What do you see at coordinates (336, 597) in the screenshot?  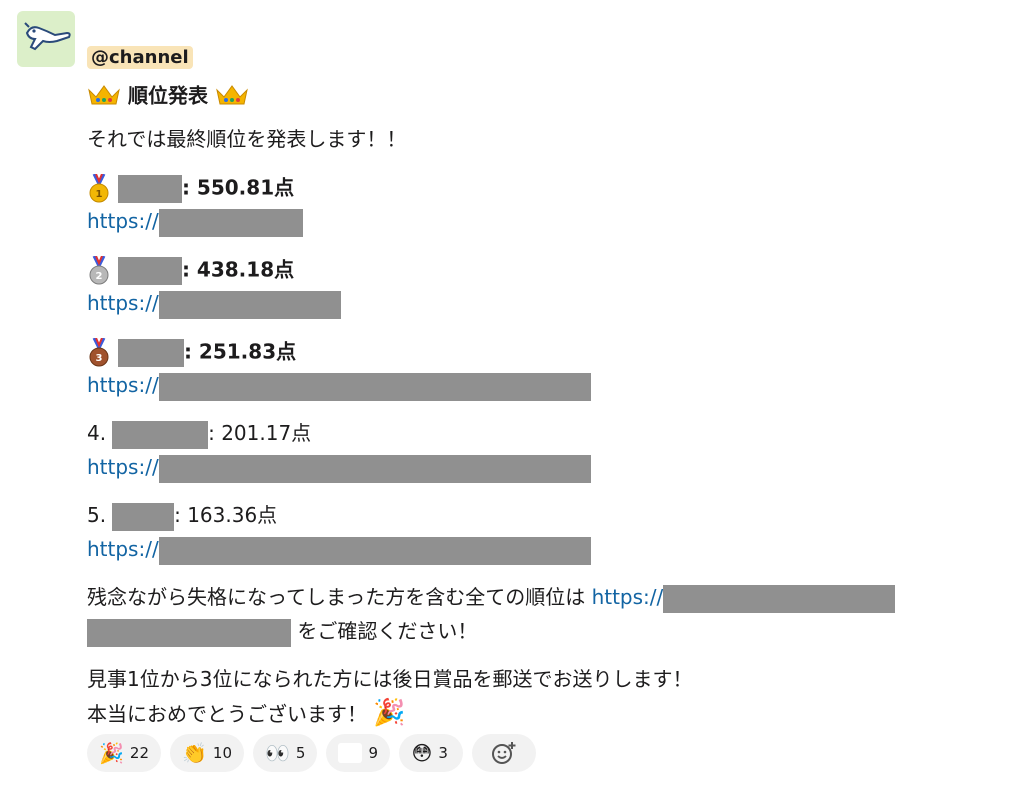 I see `notice-text: 残念ながら失格になってしまった方を含む全ての順位は` at bounding box center [336, 597].